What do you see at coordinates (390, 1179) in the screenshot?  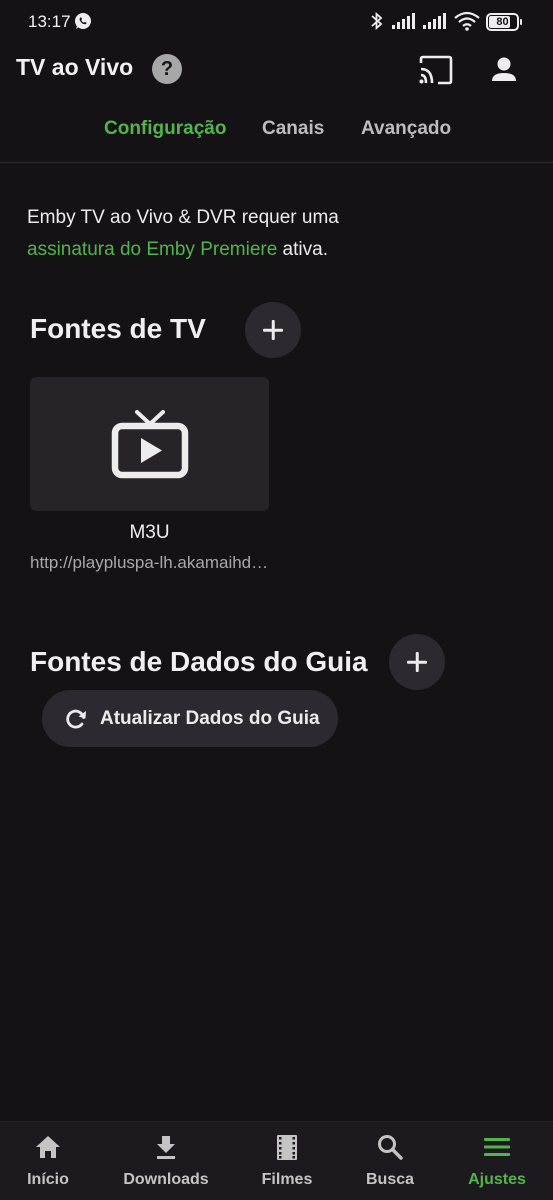 I see `nav-label-busca: Busca` at bounding box center [390, 1179].